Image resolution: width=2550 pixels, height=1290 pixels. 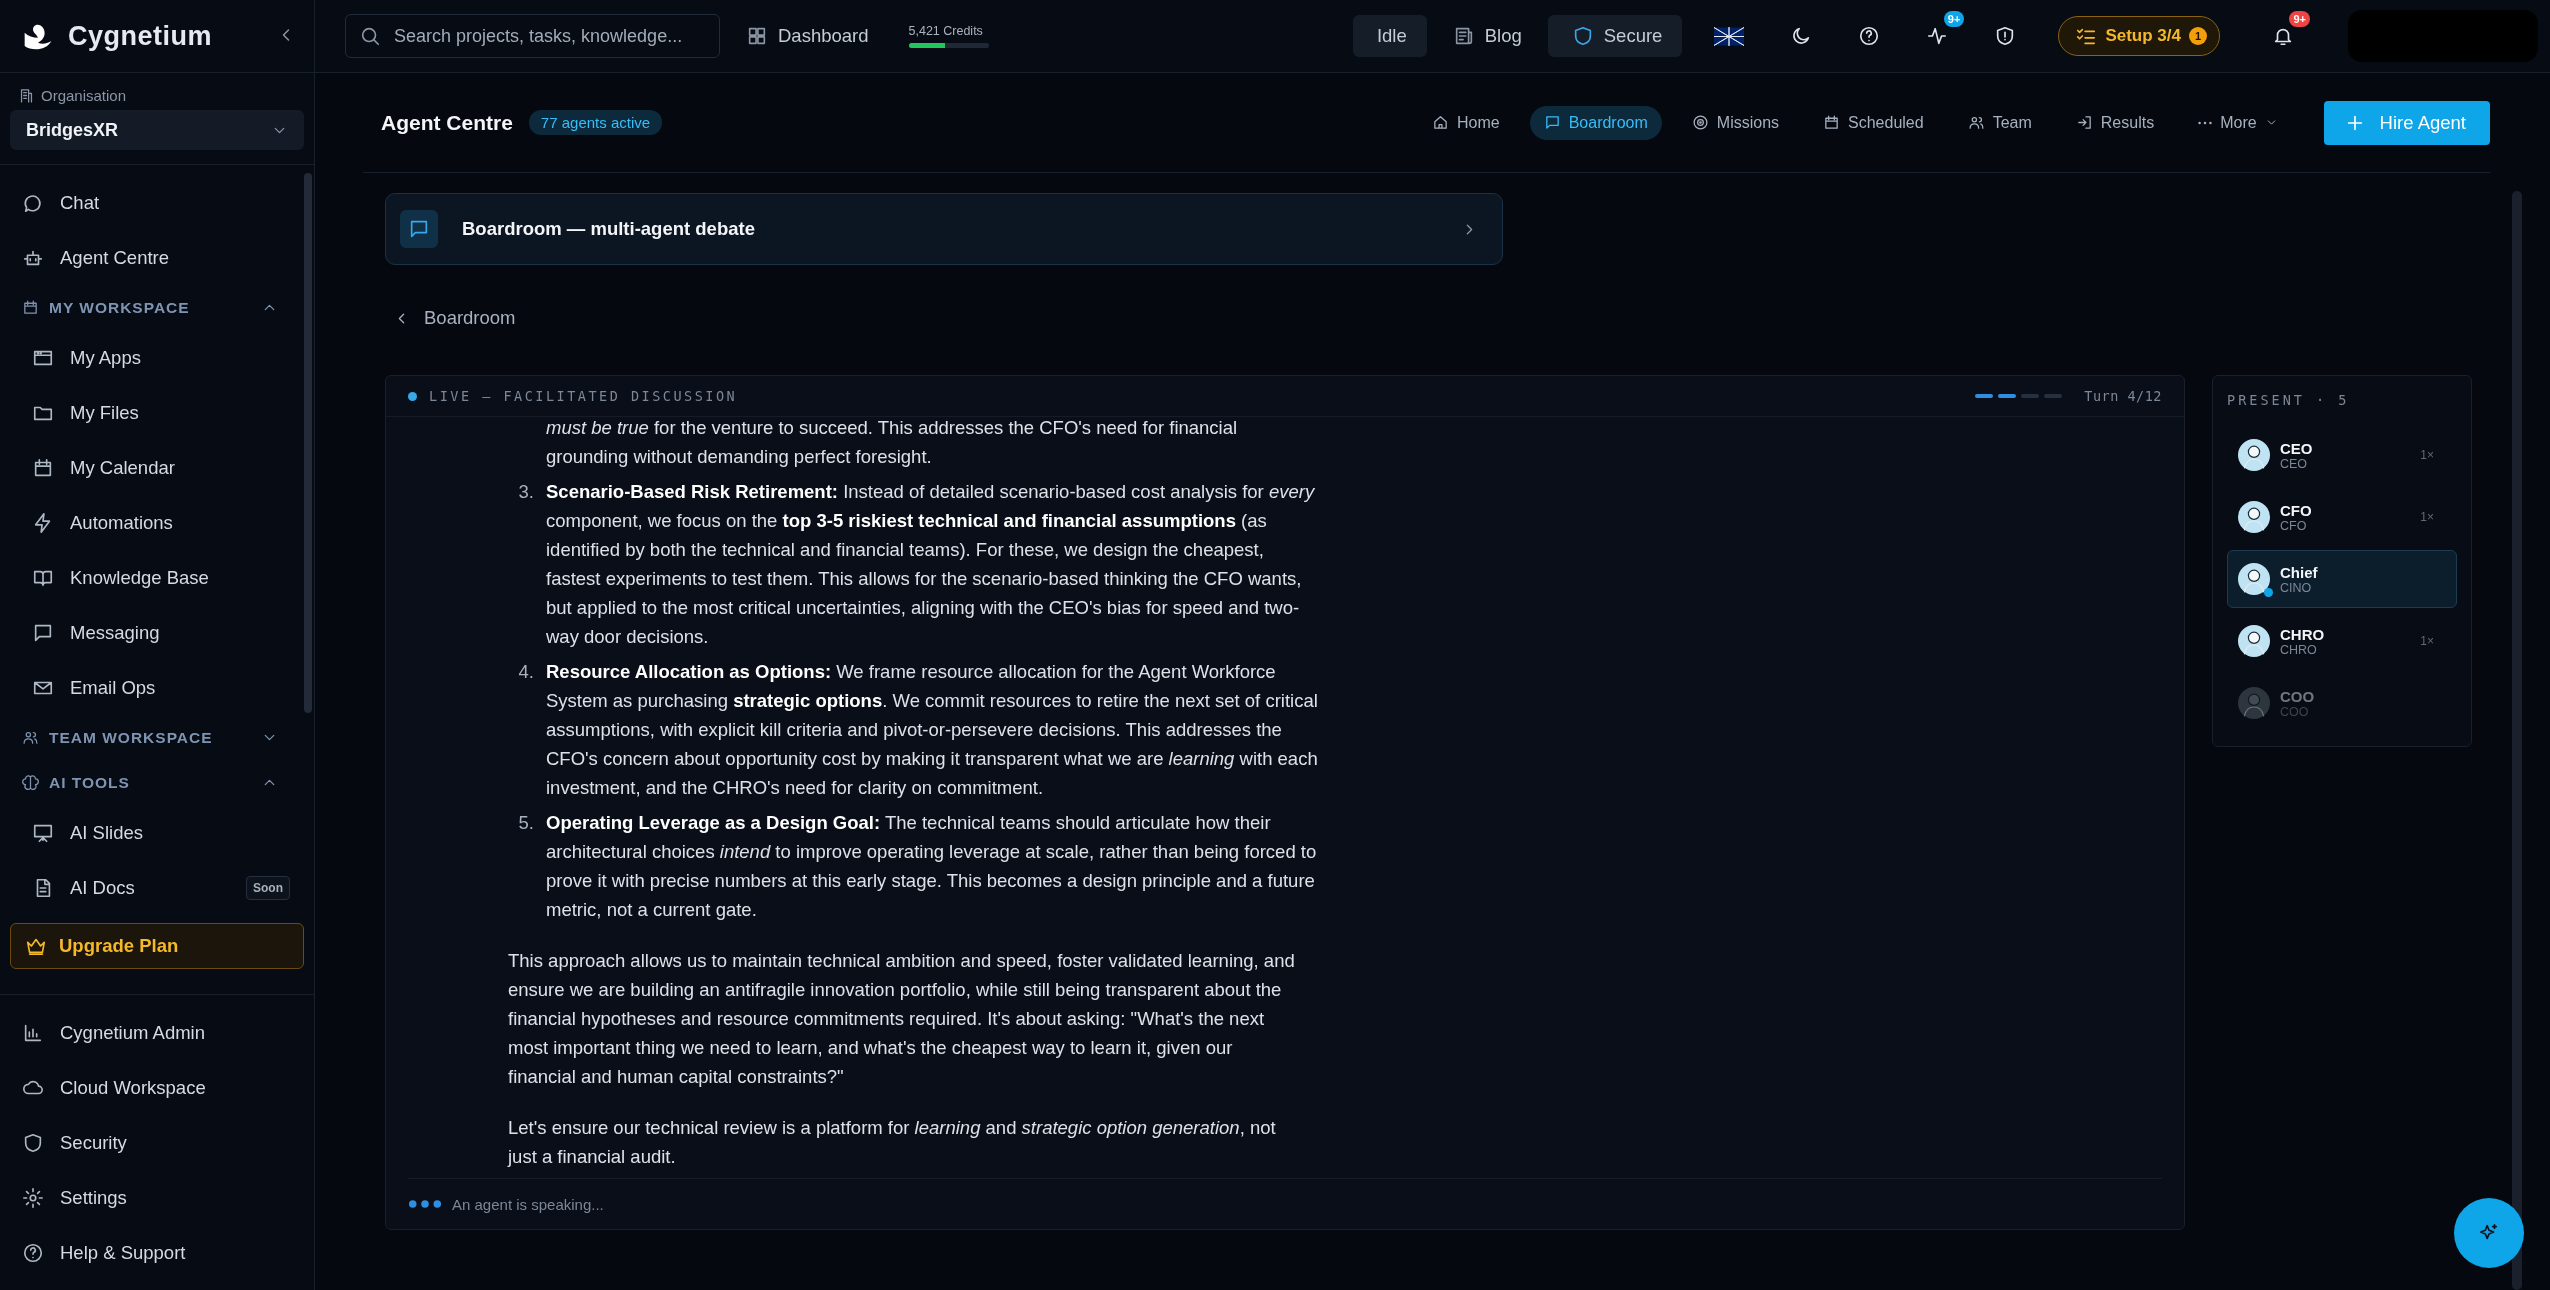 I want to click on message-paragraph: This approach allows us to maintain technical ambition and speed, foster validated learning, and ensure we are building an antifragile innovation portfolio, while still being transparent about the financial hypotheses and resource commitments required. It's about asking: "What's the next most important thing we need to learn, and what's the cheapest way to learn it, given our financial and human capital constraints?", so click(x=902, y=1019).